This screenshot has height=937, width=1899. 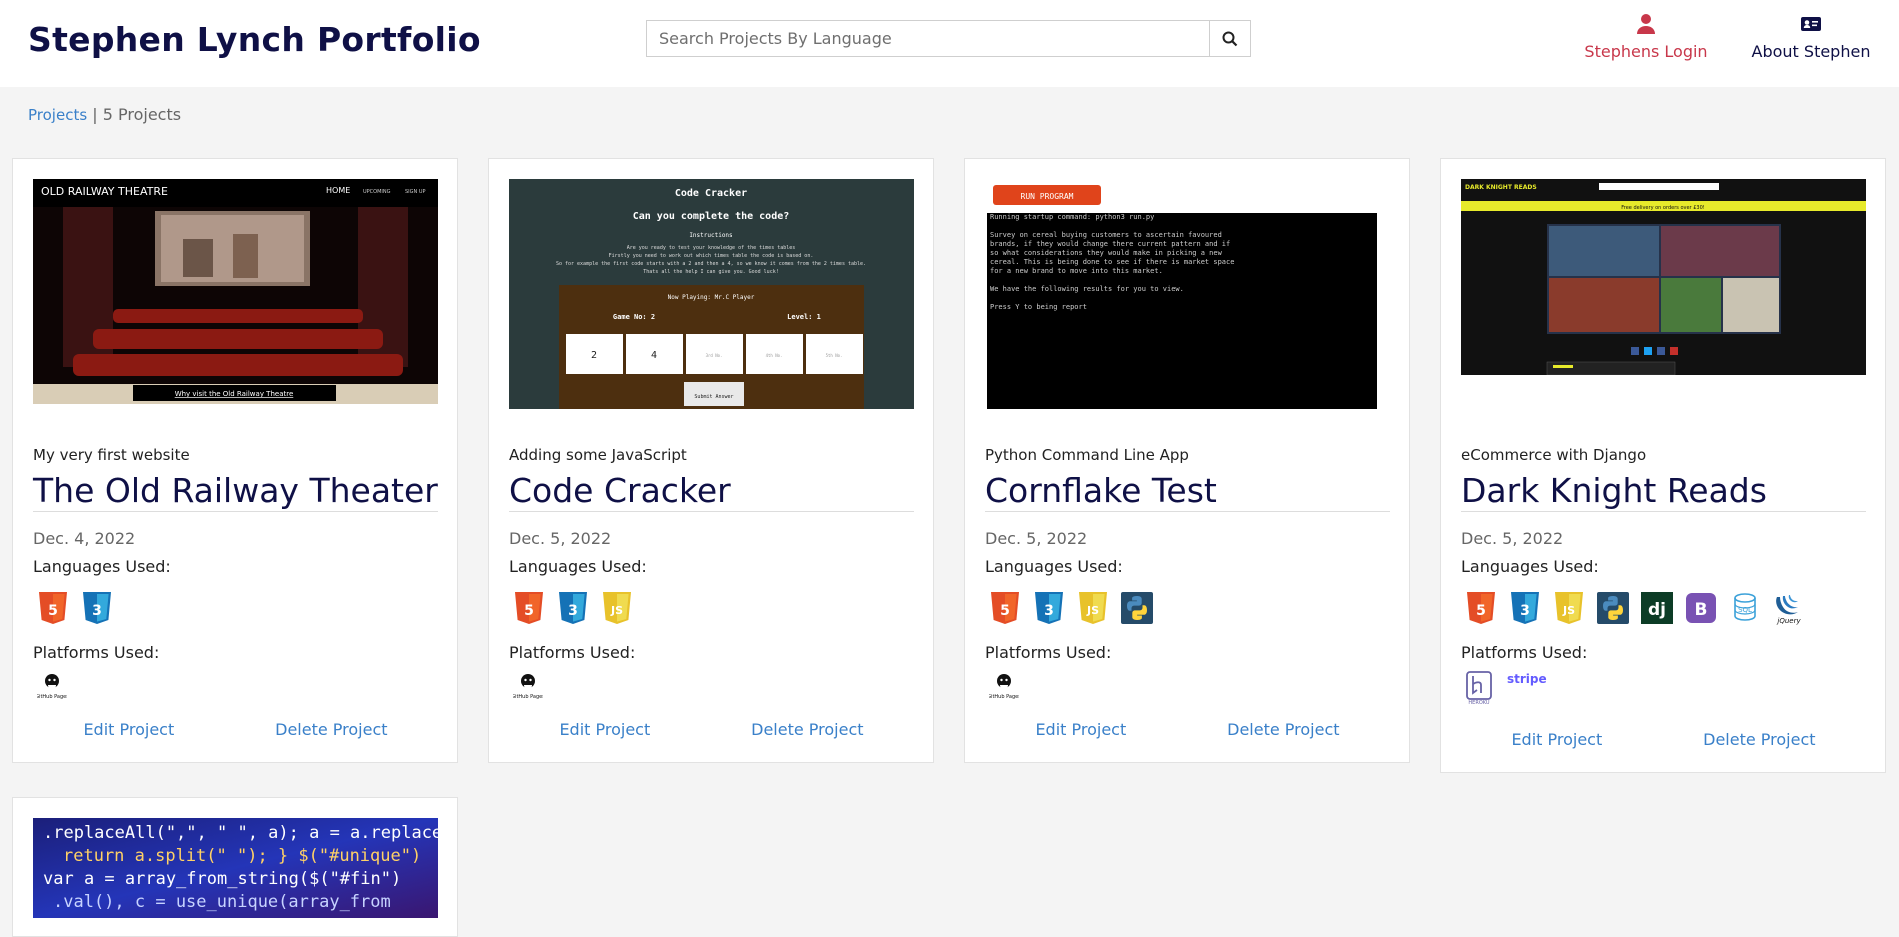 What do you see at coordinates (338, 190) in the screenshot?
I see `preview-nav-home: HOME` at bounding box center [338, 190].